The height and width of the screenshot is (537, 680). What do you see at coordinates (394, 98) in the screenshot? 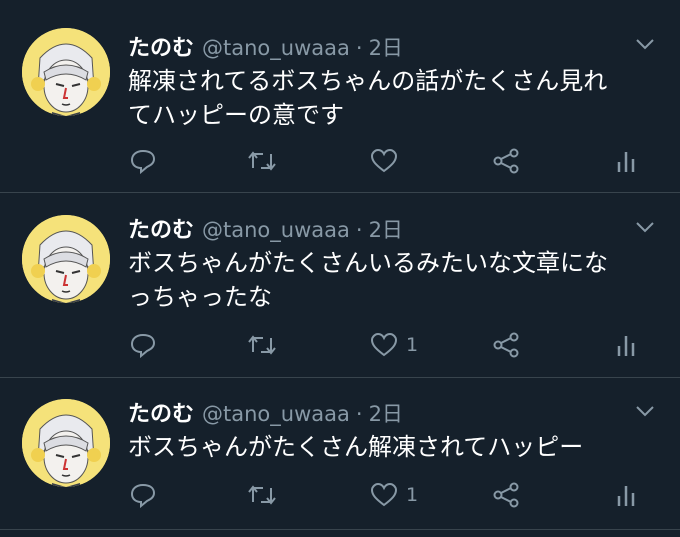
I see `tweet-text: 解凍されてるボスちゃんの話がたくさん見れ てハッピーの意です` at bounding box center [394, 98].